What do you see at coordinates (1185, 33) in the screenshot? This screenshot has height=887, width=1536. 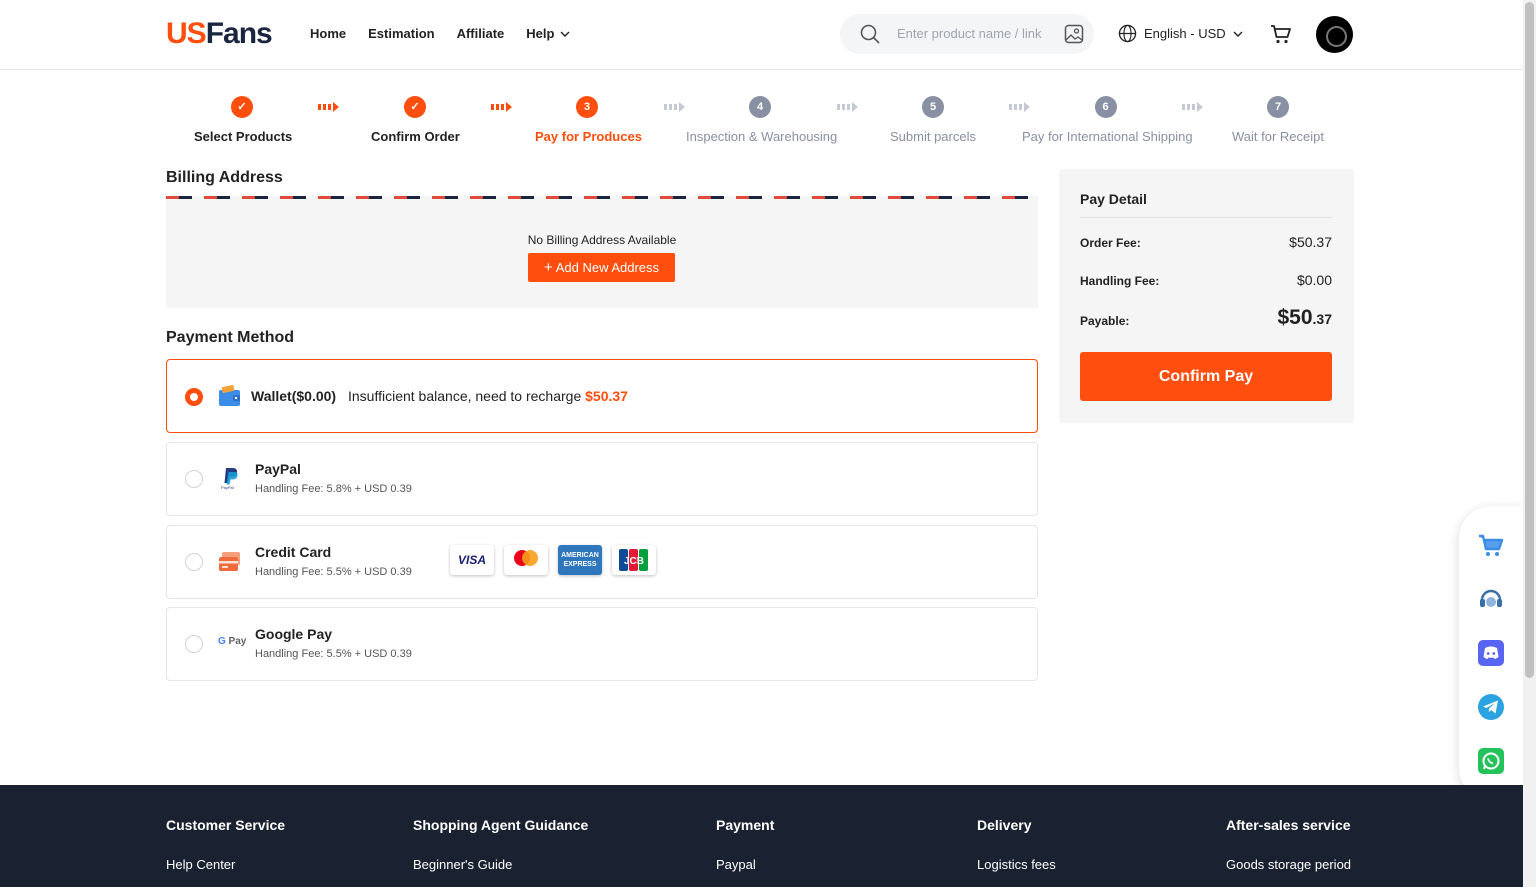 I see `language-label: English - USD` at bounding box center [1185, 33].